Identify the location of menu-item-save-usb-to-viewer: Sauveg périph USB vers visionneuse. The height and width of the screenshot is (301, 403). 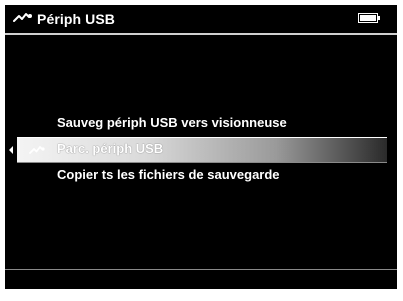
(201, 124).